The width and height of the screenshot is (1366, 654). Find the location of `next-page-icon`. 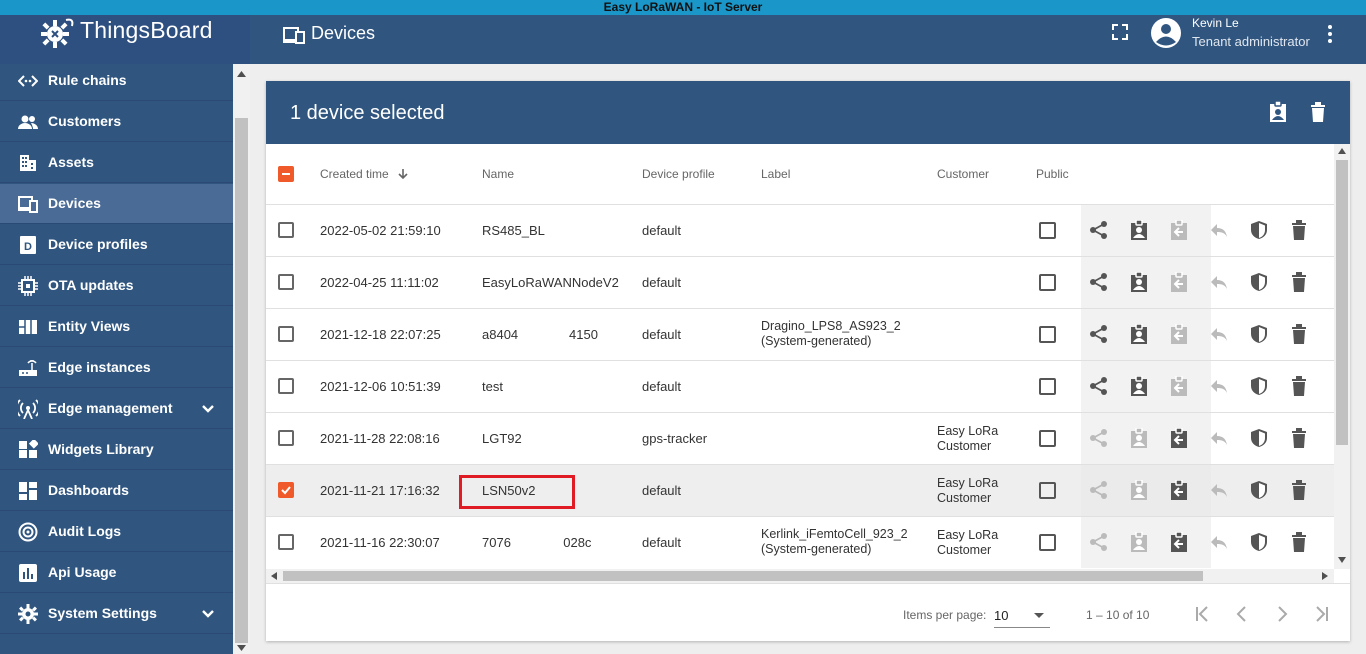

next-page-icon is located at coordinates (1282, 614).